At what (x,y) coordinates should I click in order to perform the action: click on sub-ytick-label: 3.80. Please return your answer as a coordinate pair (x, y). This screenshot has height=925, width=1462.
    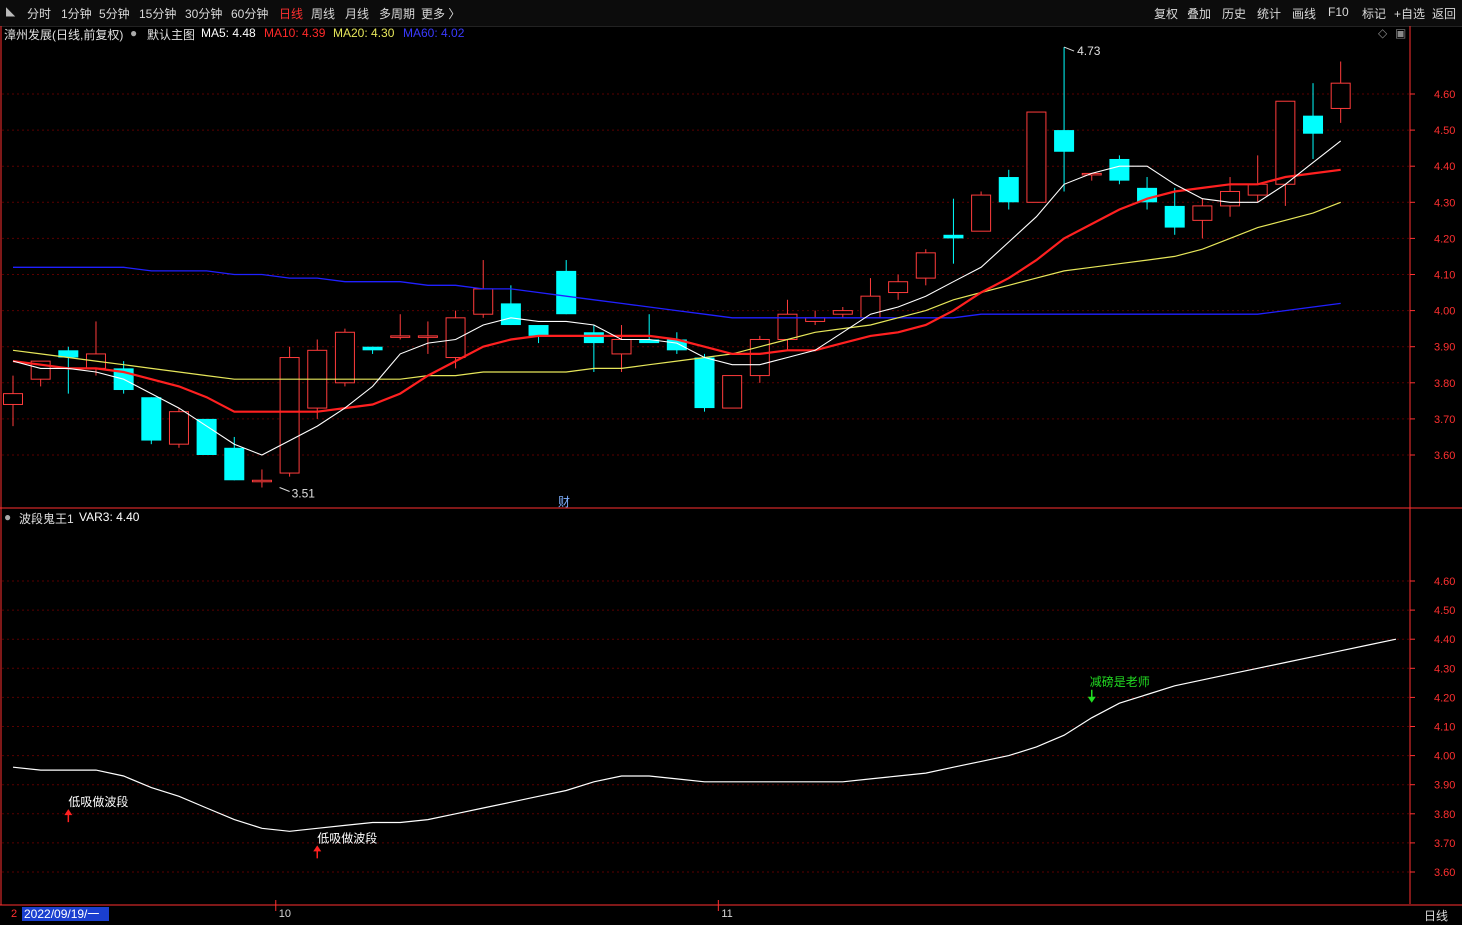
    Looking at the image, I should click on (1444, 815).